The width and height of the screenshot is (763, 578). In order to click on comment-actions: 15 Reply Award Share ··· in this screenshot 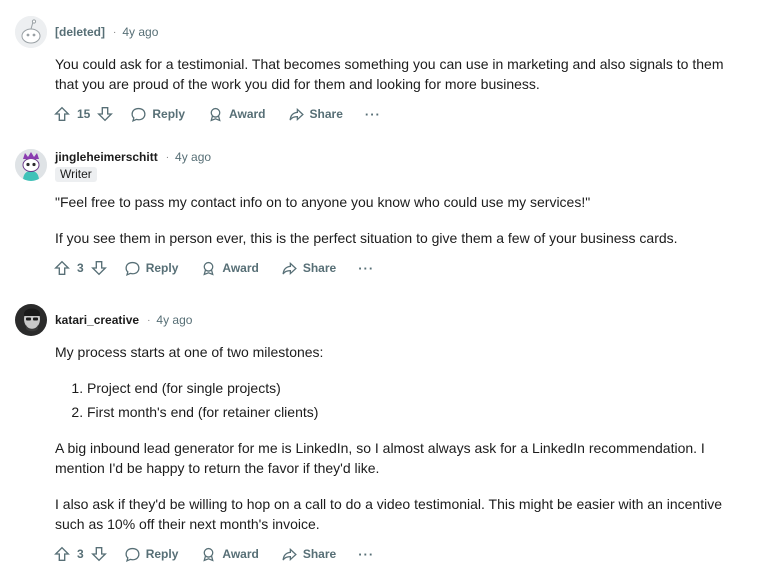, I will do `click(217, 114)`.